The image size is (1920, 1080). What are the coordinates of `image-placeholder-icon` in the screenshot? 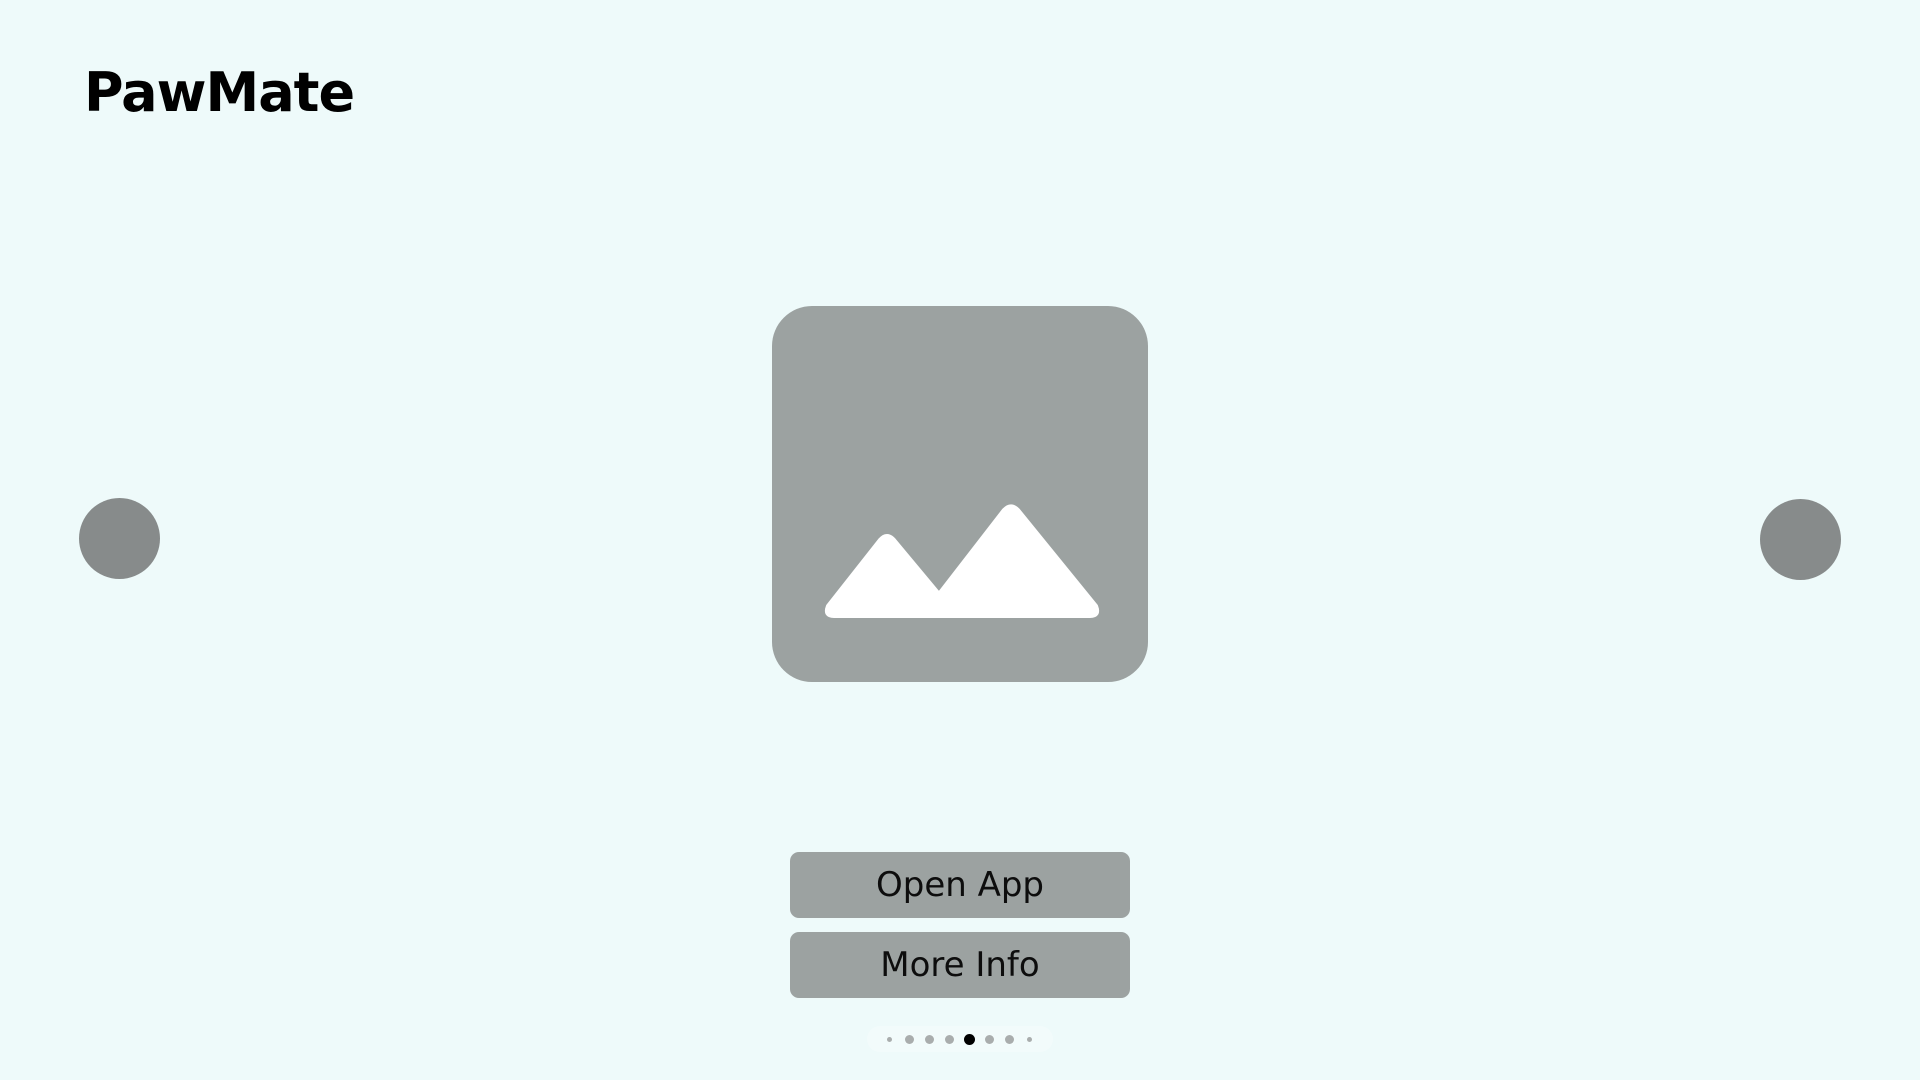 It's located at (962, 561).